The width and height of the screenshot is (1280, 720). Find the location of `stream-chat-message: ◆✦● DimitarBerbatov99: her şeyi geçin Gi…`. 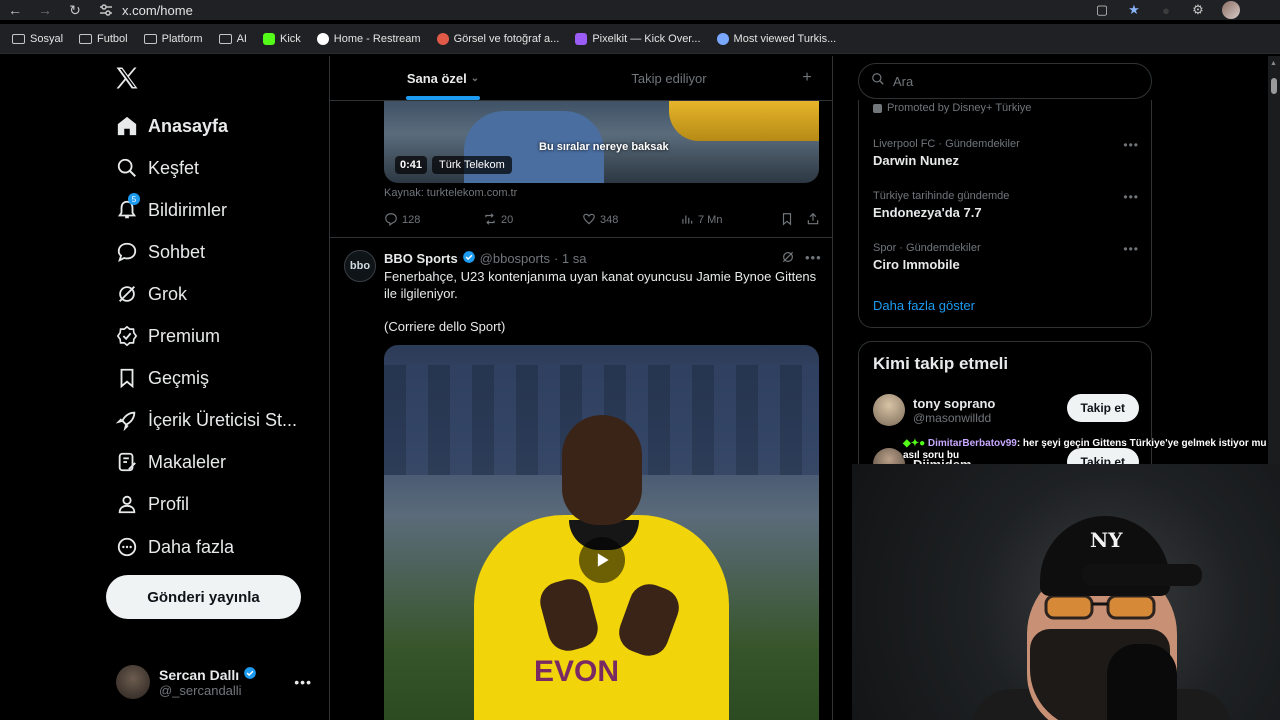

stream-chat-message: ◆✦● DimitarBerbatov99: her şeyi geçin Gi… is located at coordinates (1091, 450).